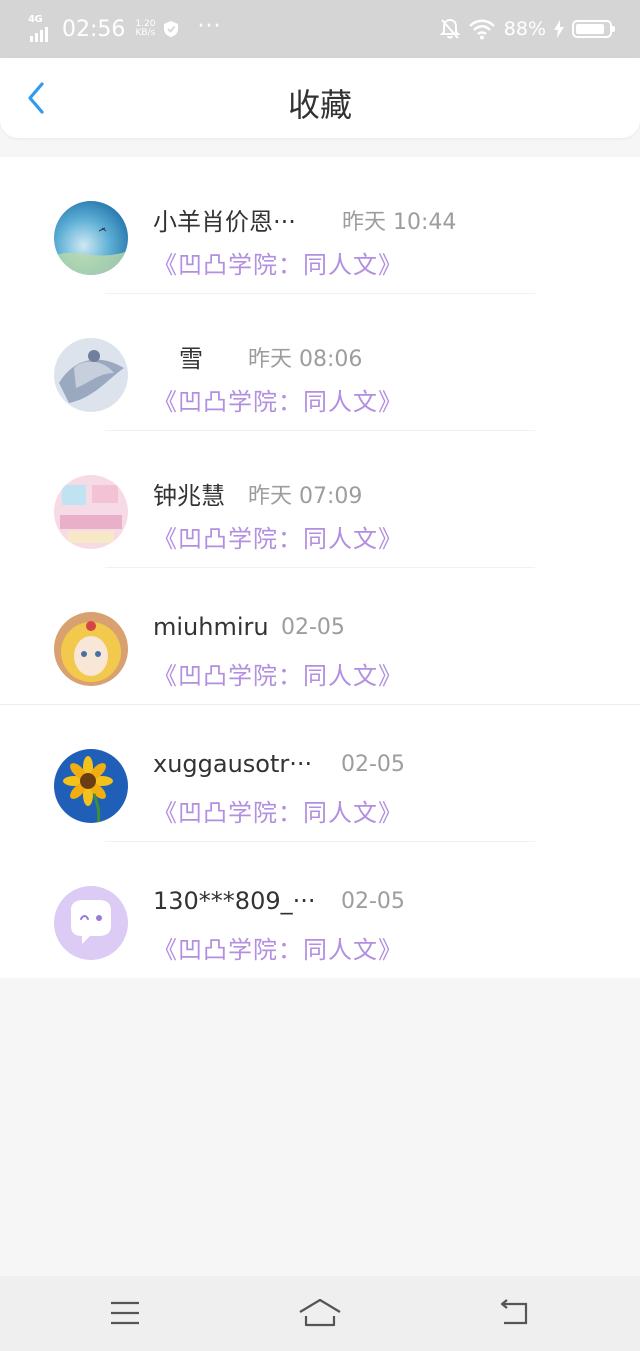 Image resolution: width=640 pixels, height=1351 pixels. I want to click on list-item: 钟兆慧 昨天 07:09 《凹凸学院：同人文》, so click(320, 499).